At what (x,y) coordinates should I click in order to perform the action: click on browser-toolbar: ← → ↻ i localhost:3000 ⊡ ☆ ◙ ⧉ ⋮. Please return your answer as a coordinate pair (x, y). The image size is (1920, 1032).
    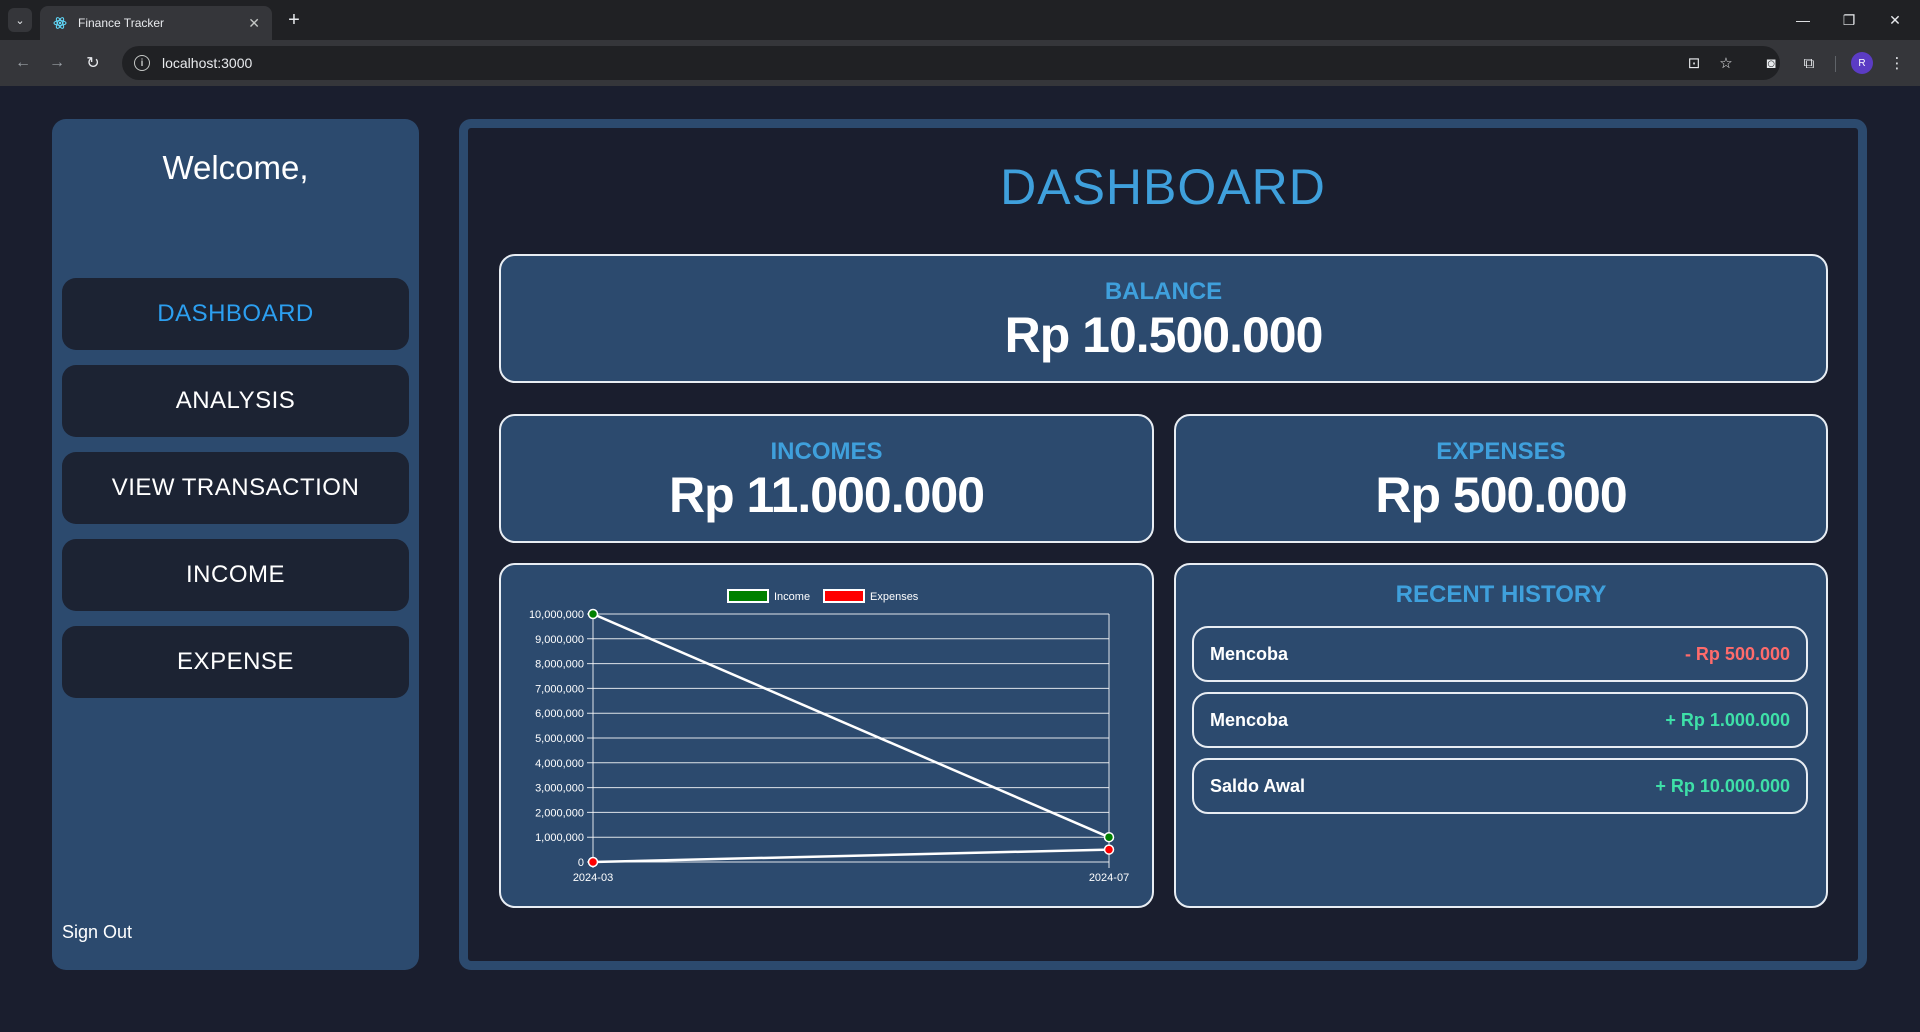
    Looking at the image, I should click on (960, 63).